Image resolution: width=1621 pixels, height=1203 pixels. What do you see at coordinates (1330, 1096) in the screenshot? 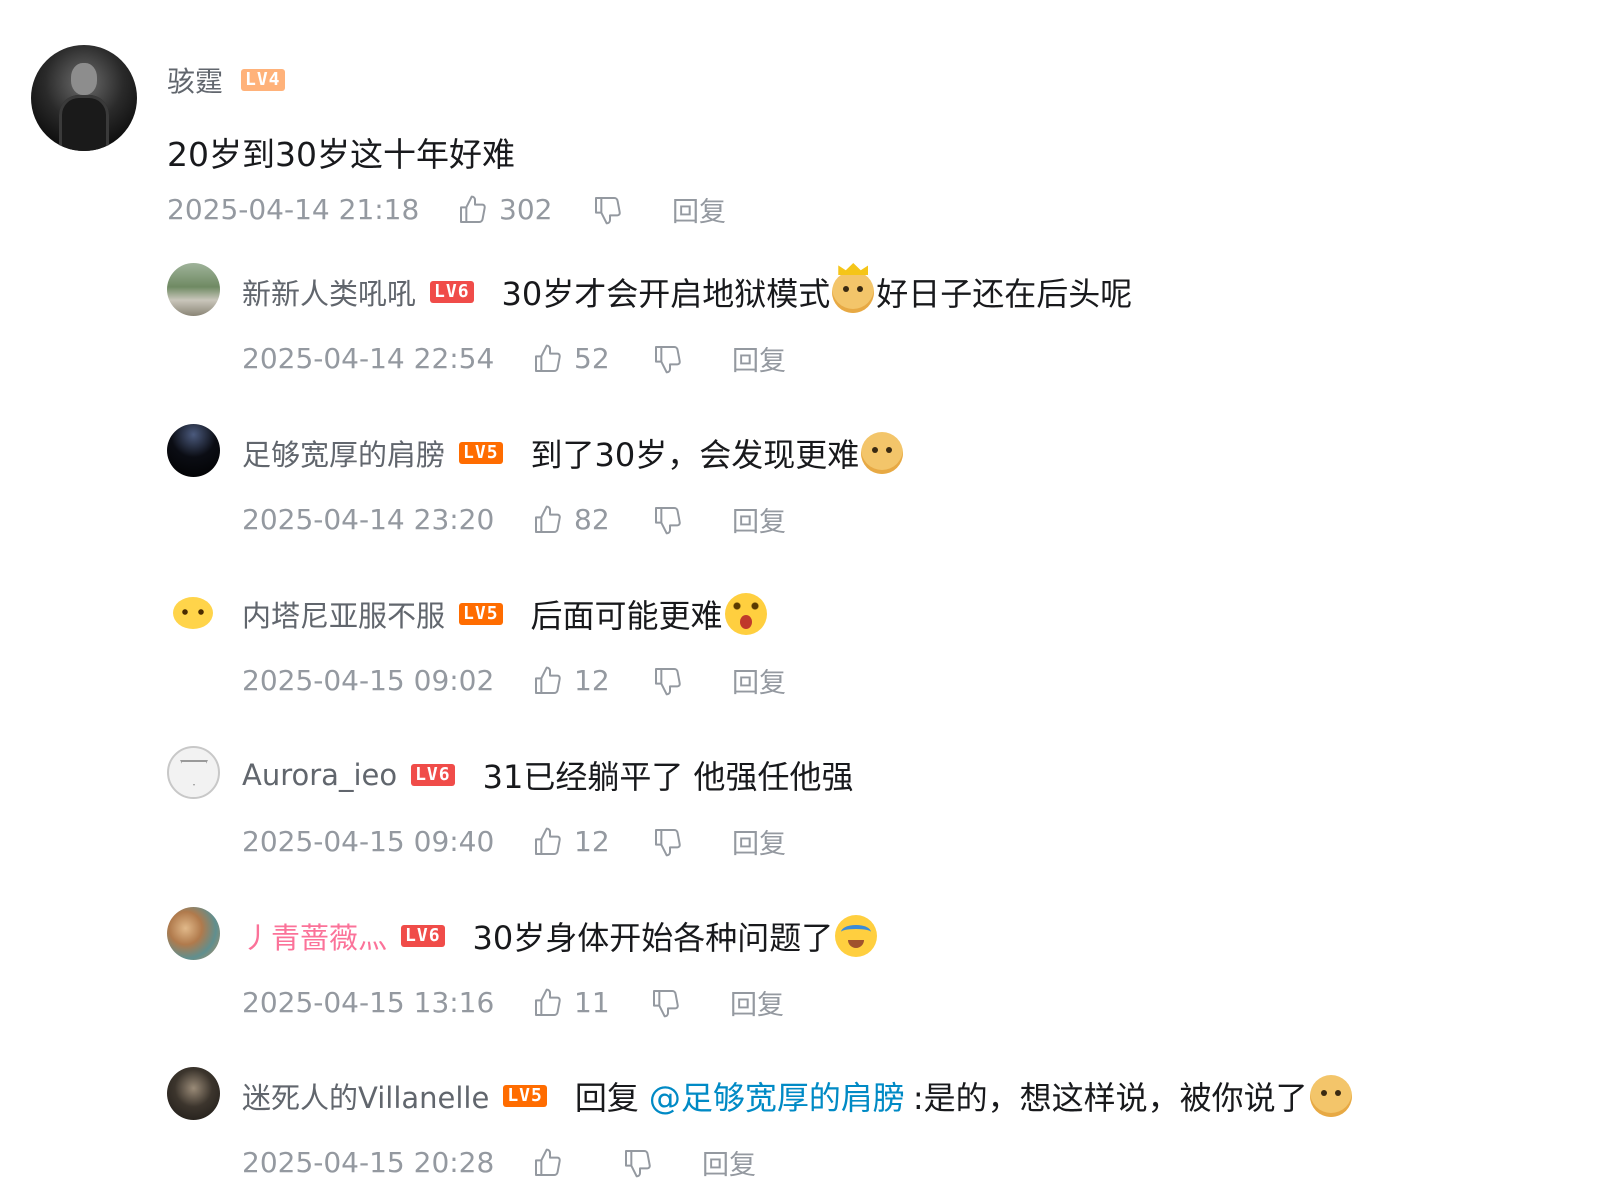
I see `doge-emote` at bounding box center [1330, 1096].